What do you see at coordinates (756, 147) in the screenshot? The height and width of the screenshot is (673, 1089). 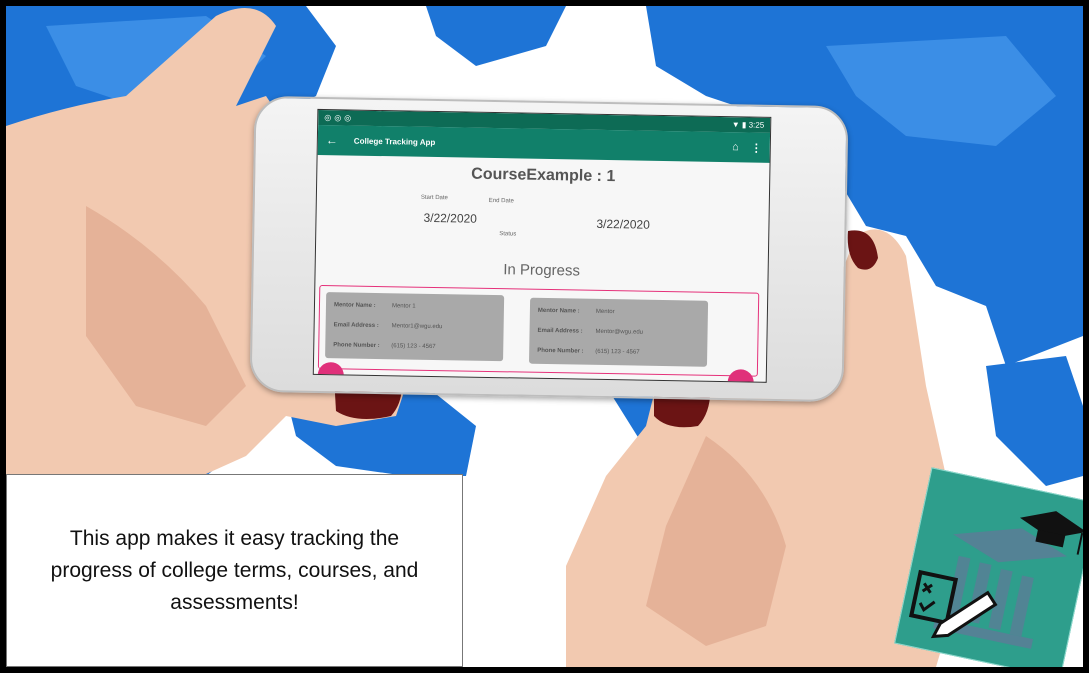 I see `more-vert-icon: ⋮` at bounding box center [756, 147].